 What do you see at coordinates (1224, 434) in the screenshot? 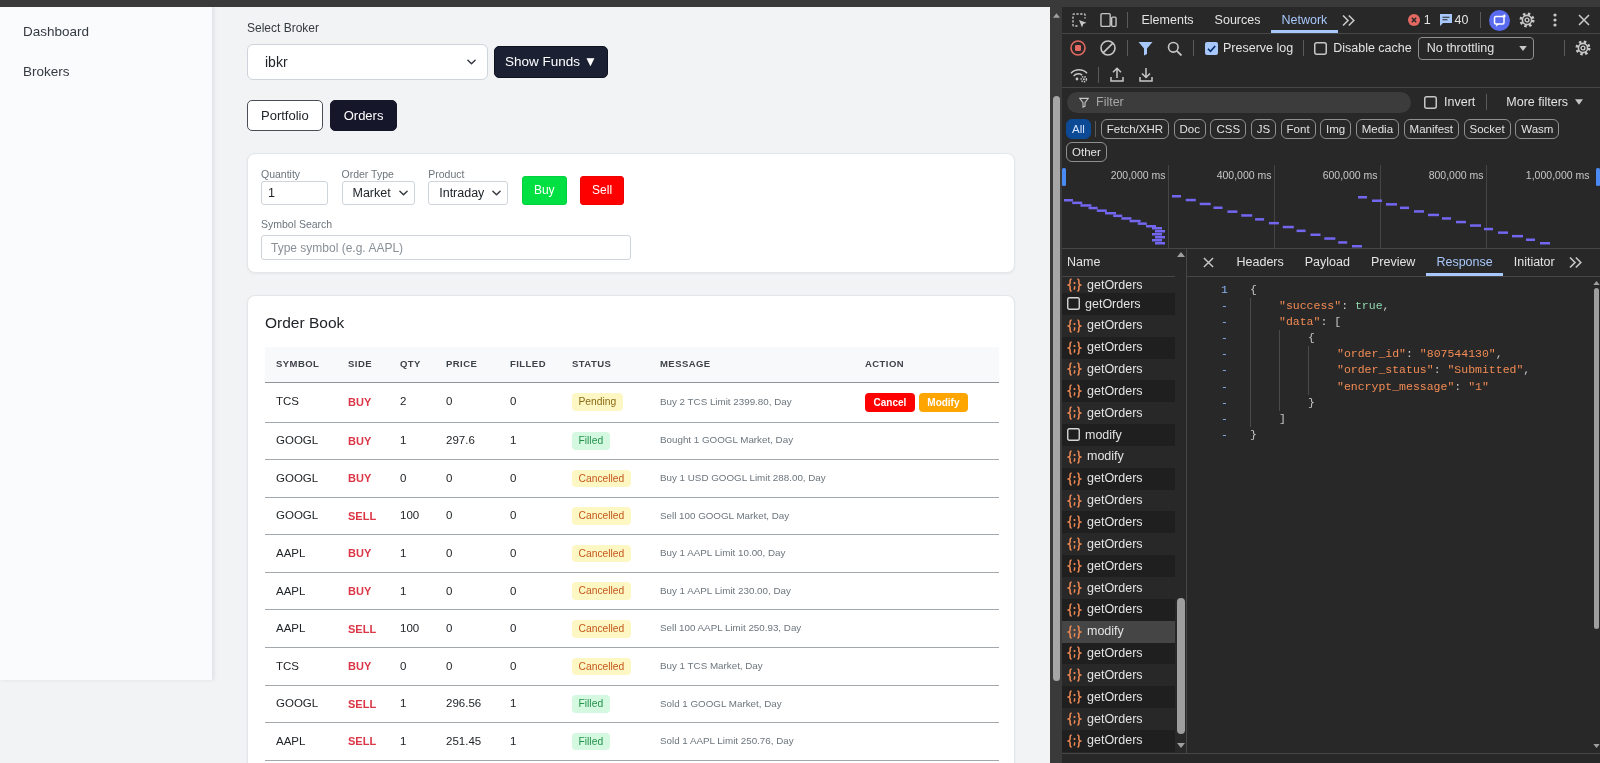
I see `line-number: -` at bounding box center [1224, 434].